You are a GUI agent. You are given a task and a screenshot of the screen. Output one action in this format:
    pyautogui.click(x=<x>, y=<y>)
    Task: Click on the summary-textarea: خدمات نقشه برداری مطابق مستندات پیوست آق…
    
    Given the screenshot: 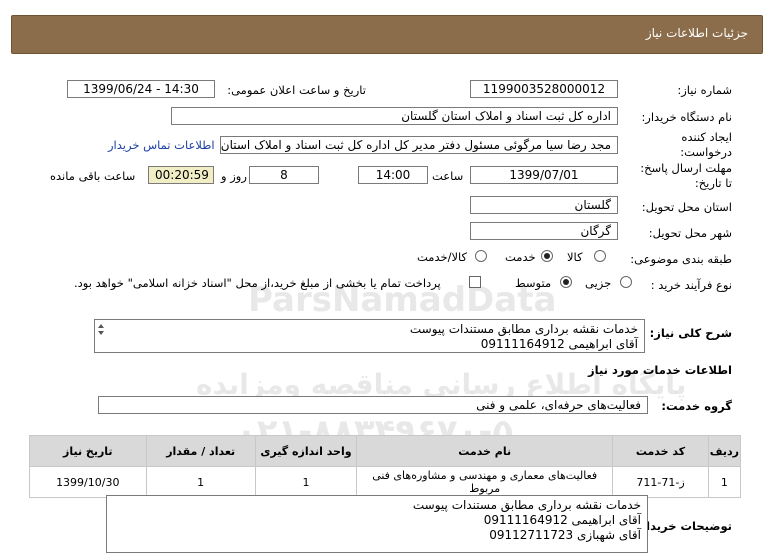 What is the action you would take?
    pyautogui.click(x=369, y=336)
    